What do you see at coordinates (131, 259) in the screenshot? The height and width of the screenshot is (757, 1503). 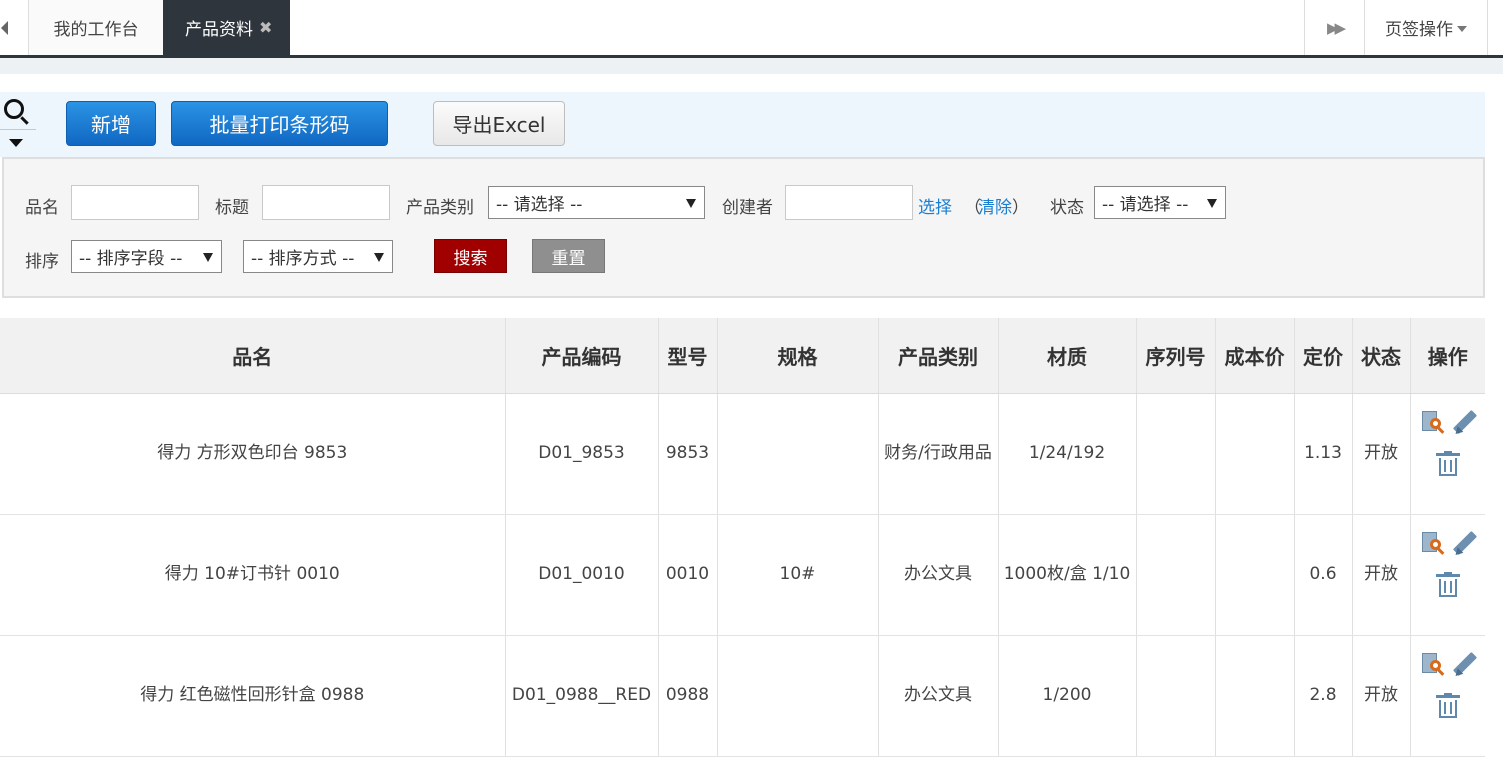 I see `sort-field-value: -- 排序字段 --` at bounding box center [131, 259].